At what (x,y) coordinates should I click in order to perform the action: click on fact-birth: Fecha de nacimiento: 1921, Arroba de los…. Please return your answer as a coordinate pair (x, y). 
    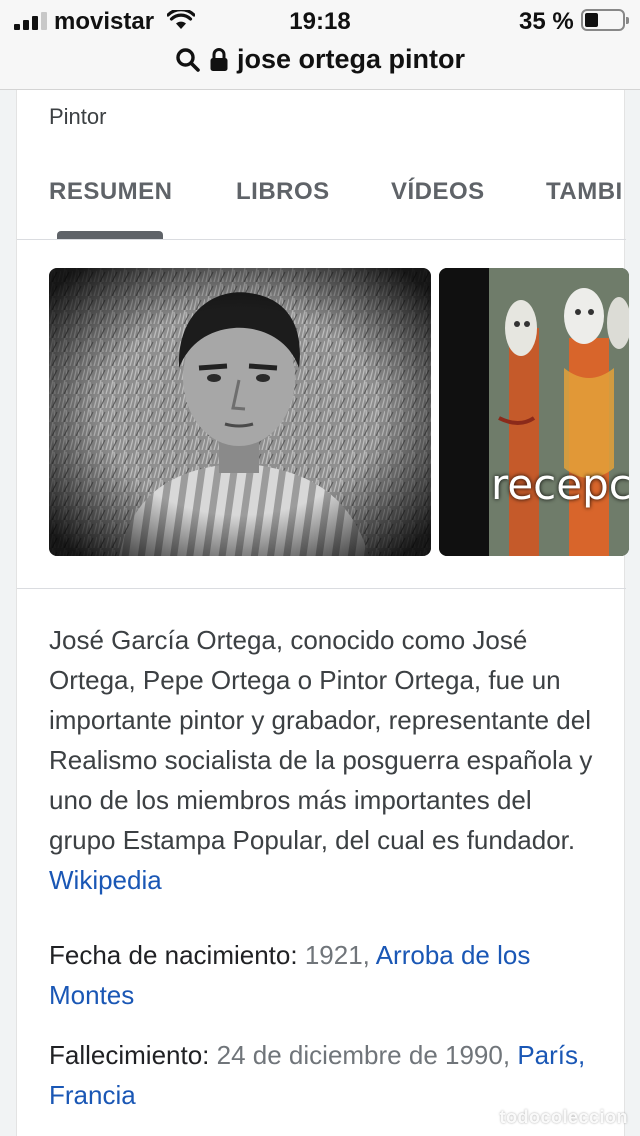
    Looking at the image, I should click on (327, 975).